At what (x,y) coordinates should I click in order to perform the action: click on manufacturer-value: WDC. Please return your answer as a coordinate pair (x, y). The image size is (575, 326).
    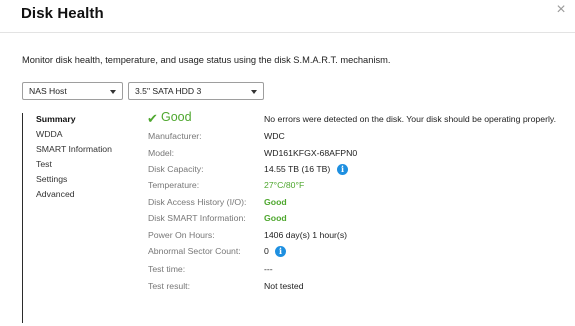
    Looking at the image, I should click on (274, 136).